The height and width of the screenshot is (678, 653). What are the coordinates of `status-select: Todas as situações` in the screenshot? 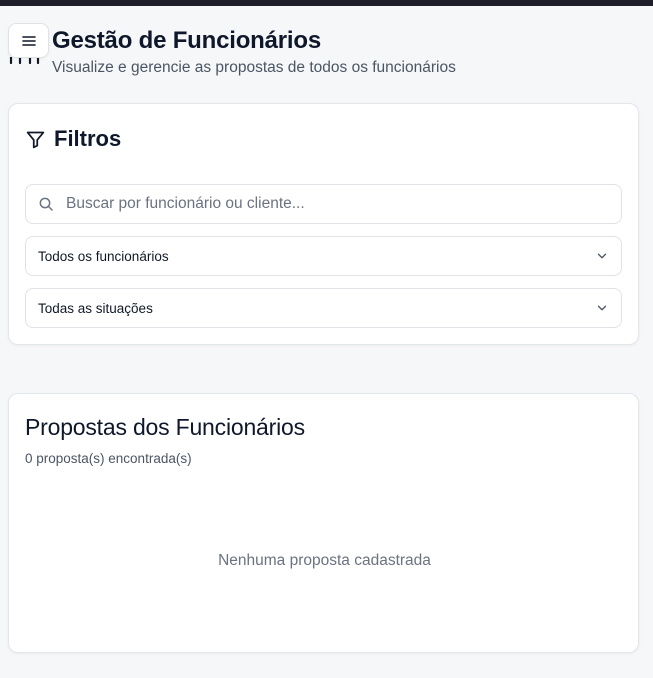 It's located at (323, 308).